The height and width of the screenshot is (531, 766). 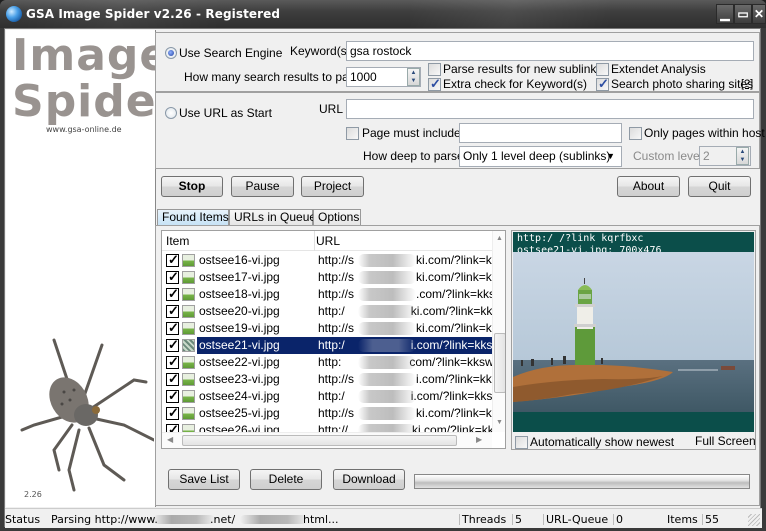 I want to click on list-item: ostsee23-vi.jpg http://s i.com/?link=kkswr, so click(x=327, y=379).